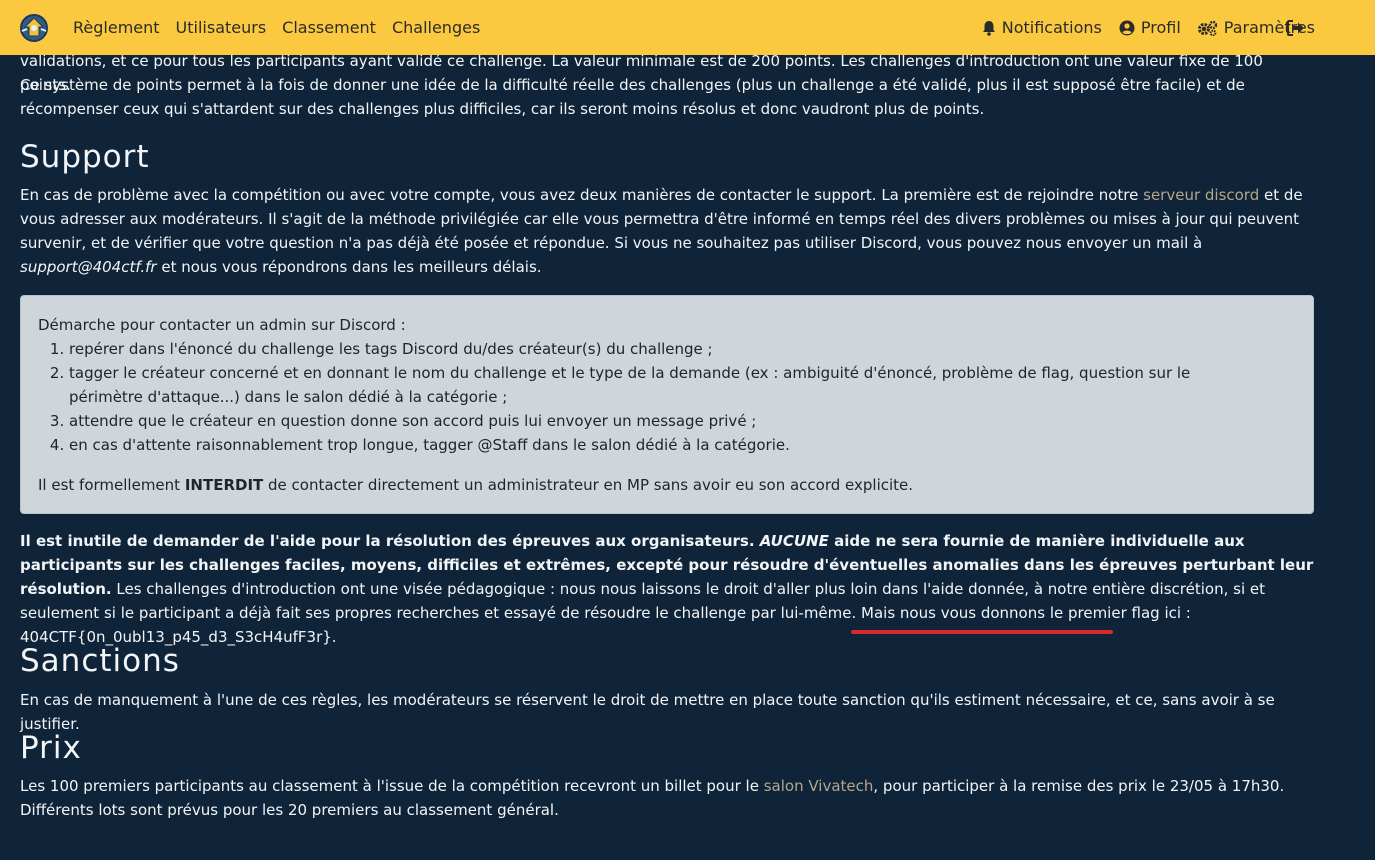 This screenshot has height=860, width=1375. I want to click on logo-icon, so click(34, 28).